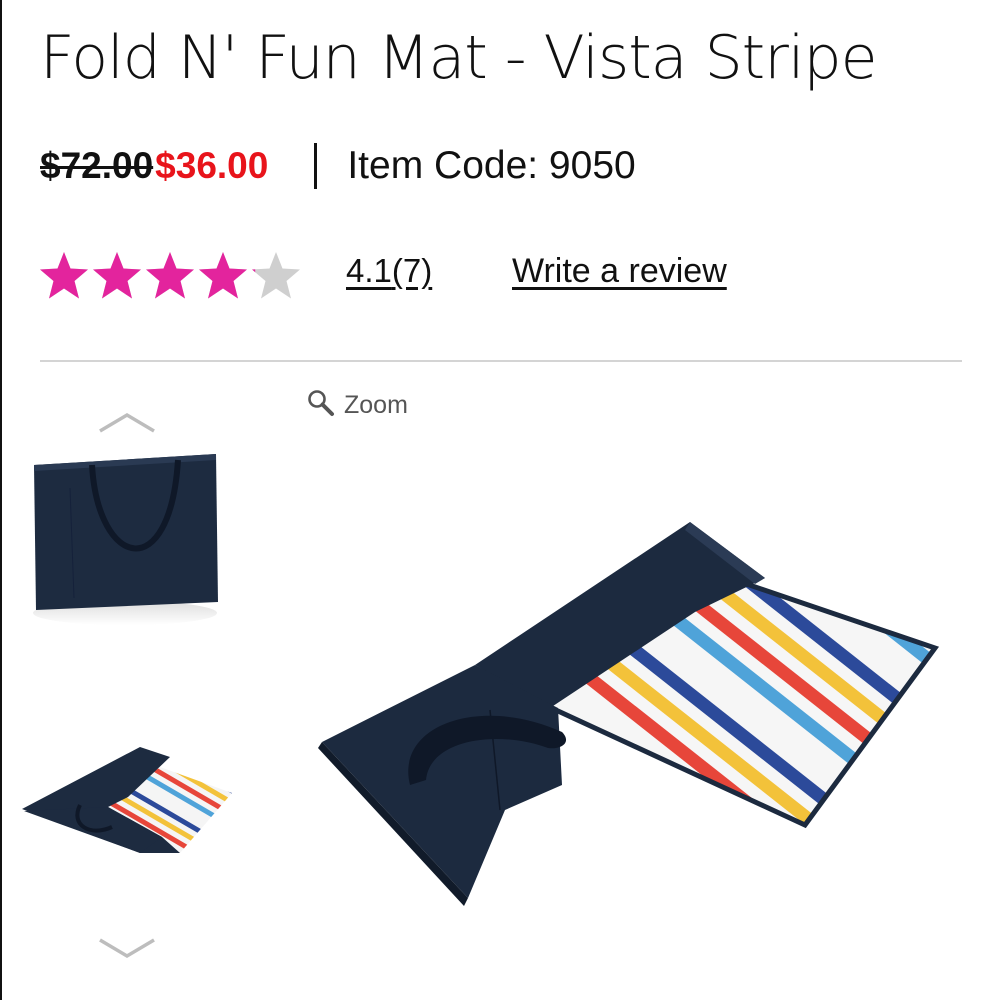  What do you see at coordinates (501, 361) in the screenshot?
I see `divider` at bounding box center [501, 361].